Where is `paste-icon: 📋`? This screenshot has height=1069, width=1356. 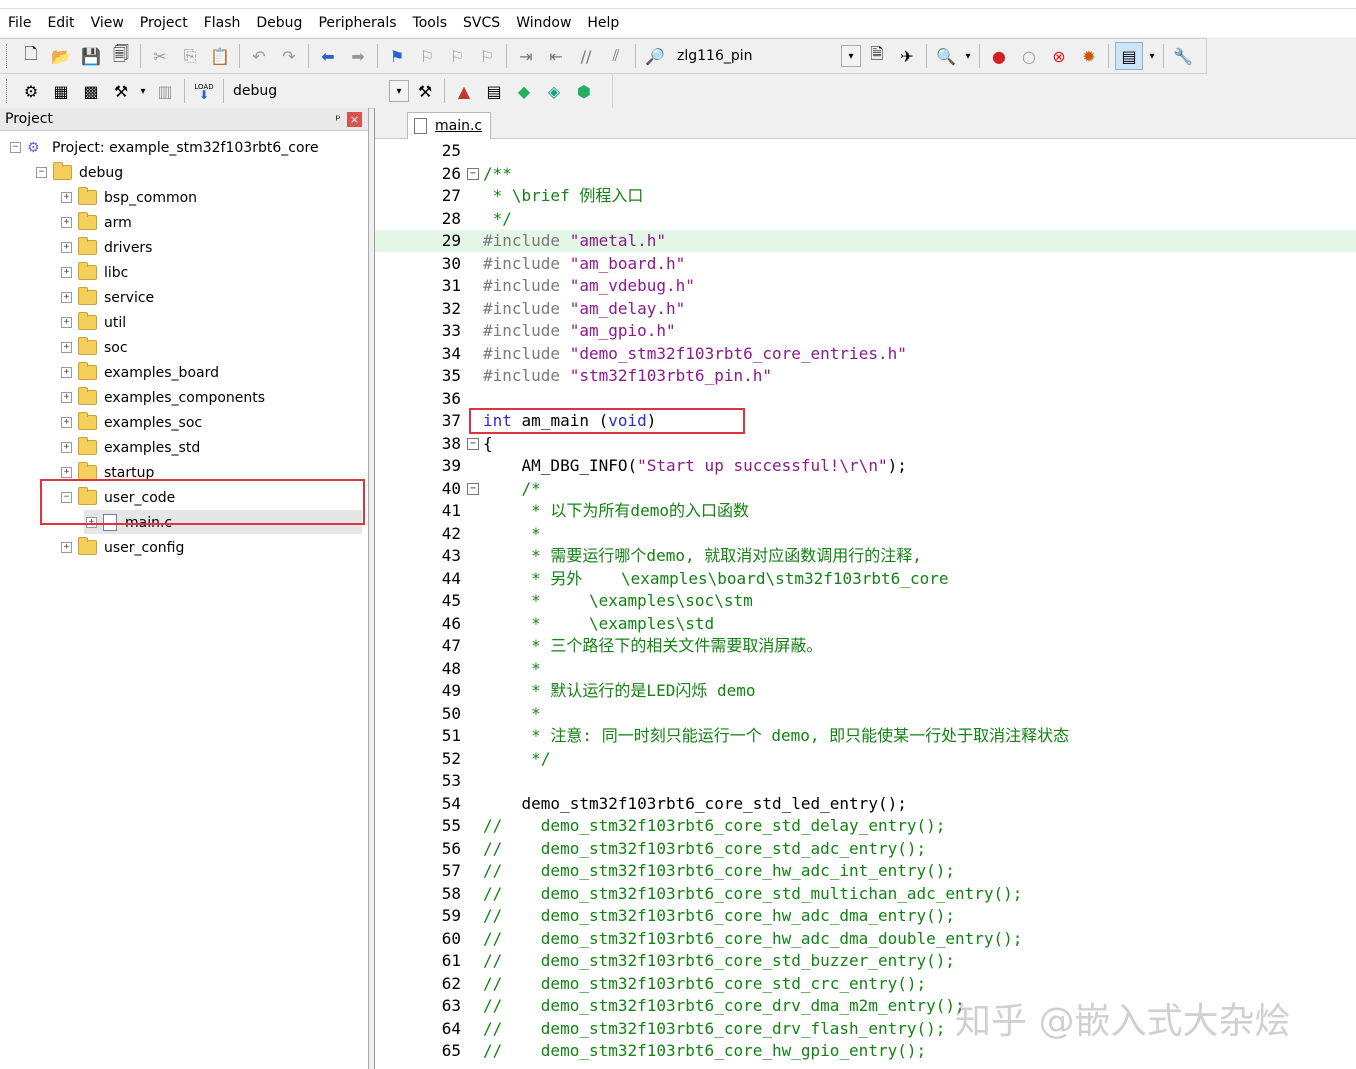
paste-icon: 📋 is located at coordinates (220, 56).